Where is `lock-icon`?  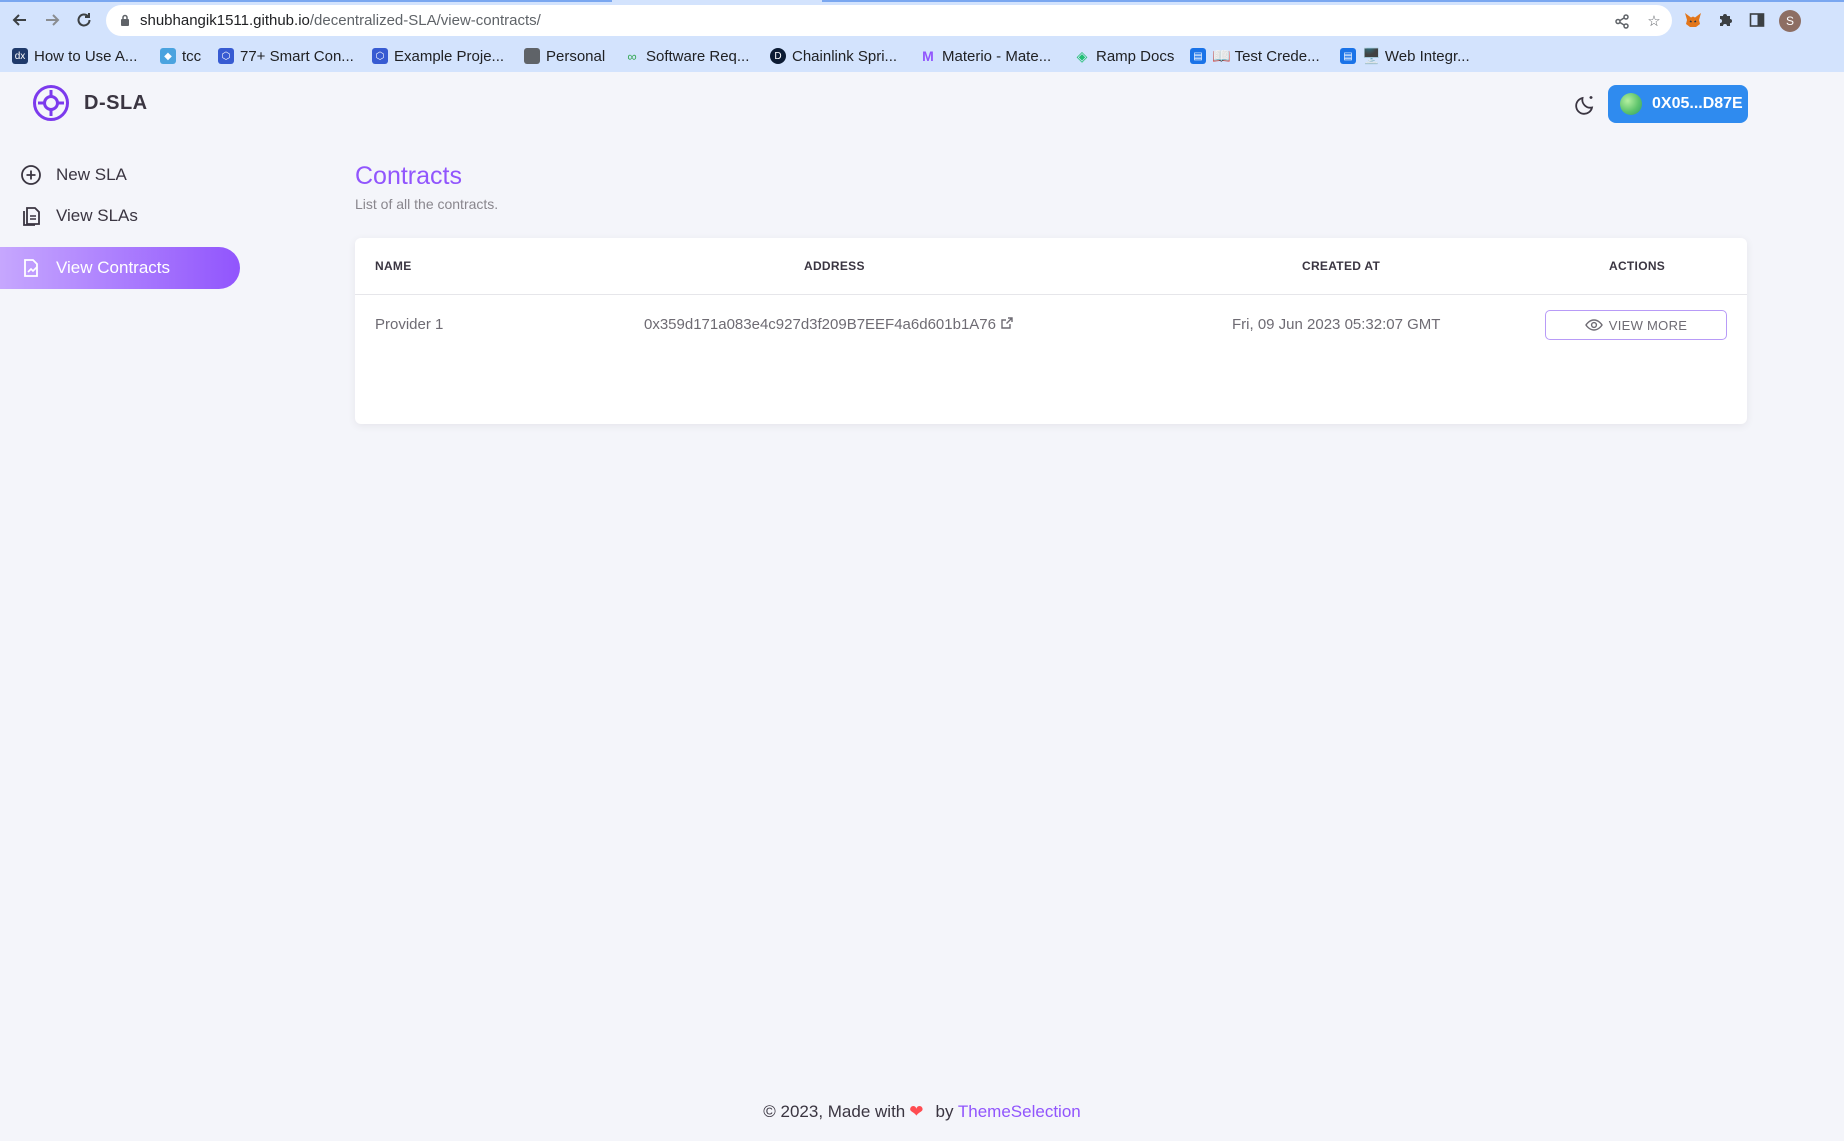
lock-icon is located at coordinates (125, 20).